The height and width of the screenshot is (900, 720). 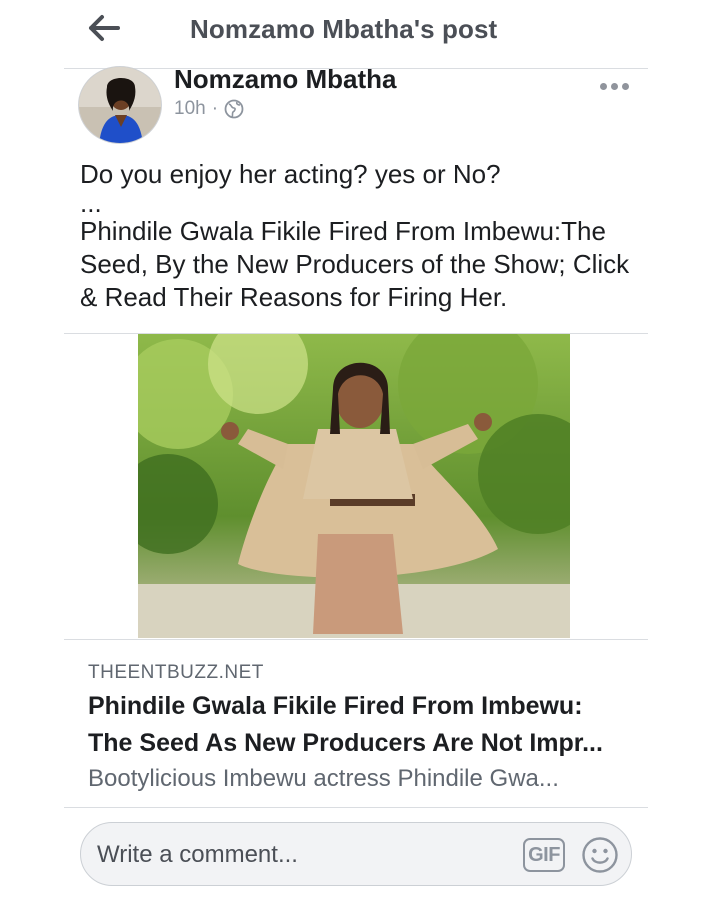 What do you see at coordinates (234, 109) in the screenshot?
I see `globe-icon` at bounding box center [234, 109].